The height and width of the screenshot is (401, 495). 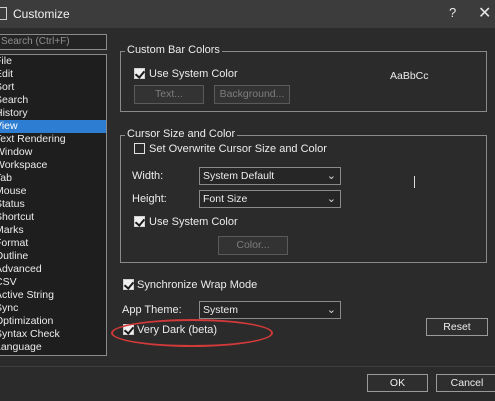 What do you see at coordinates (53, 321) in the screenshot?
I see `sidebar-item: Optimization` at bounding box center [53, 321].